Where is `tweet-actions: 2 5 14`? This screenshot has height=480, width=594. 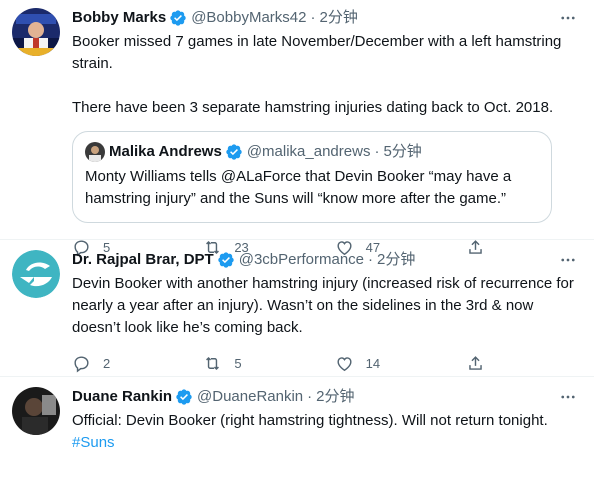
tweet-actions: 2 5 14 is located at coordinates (284, 363).